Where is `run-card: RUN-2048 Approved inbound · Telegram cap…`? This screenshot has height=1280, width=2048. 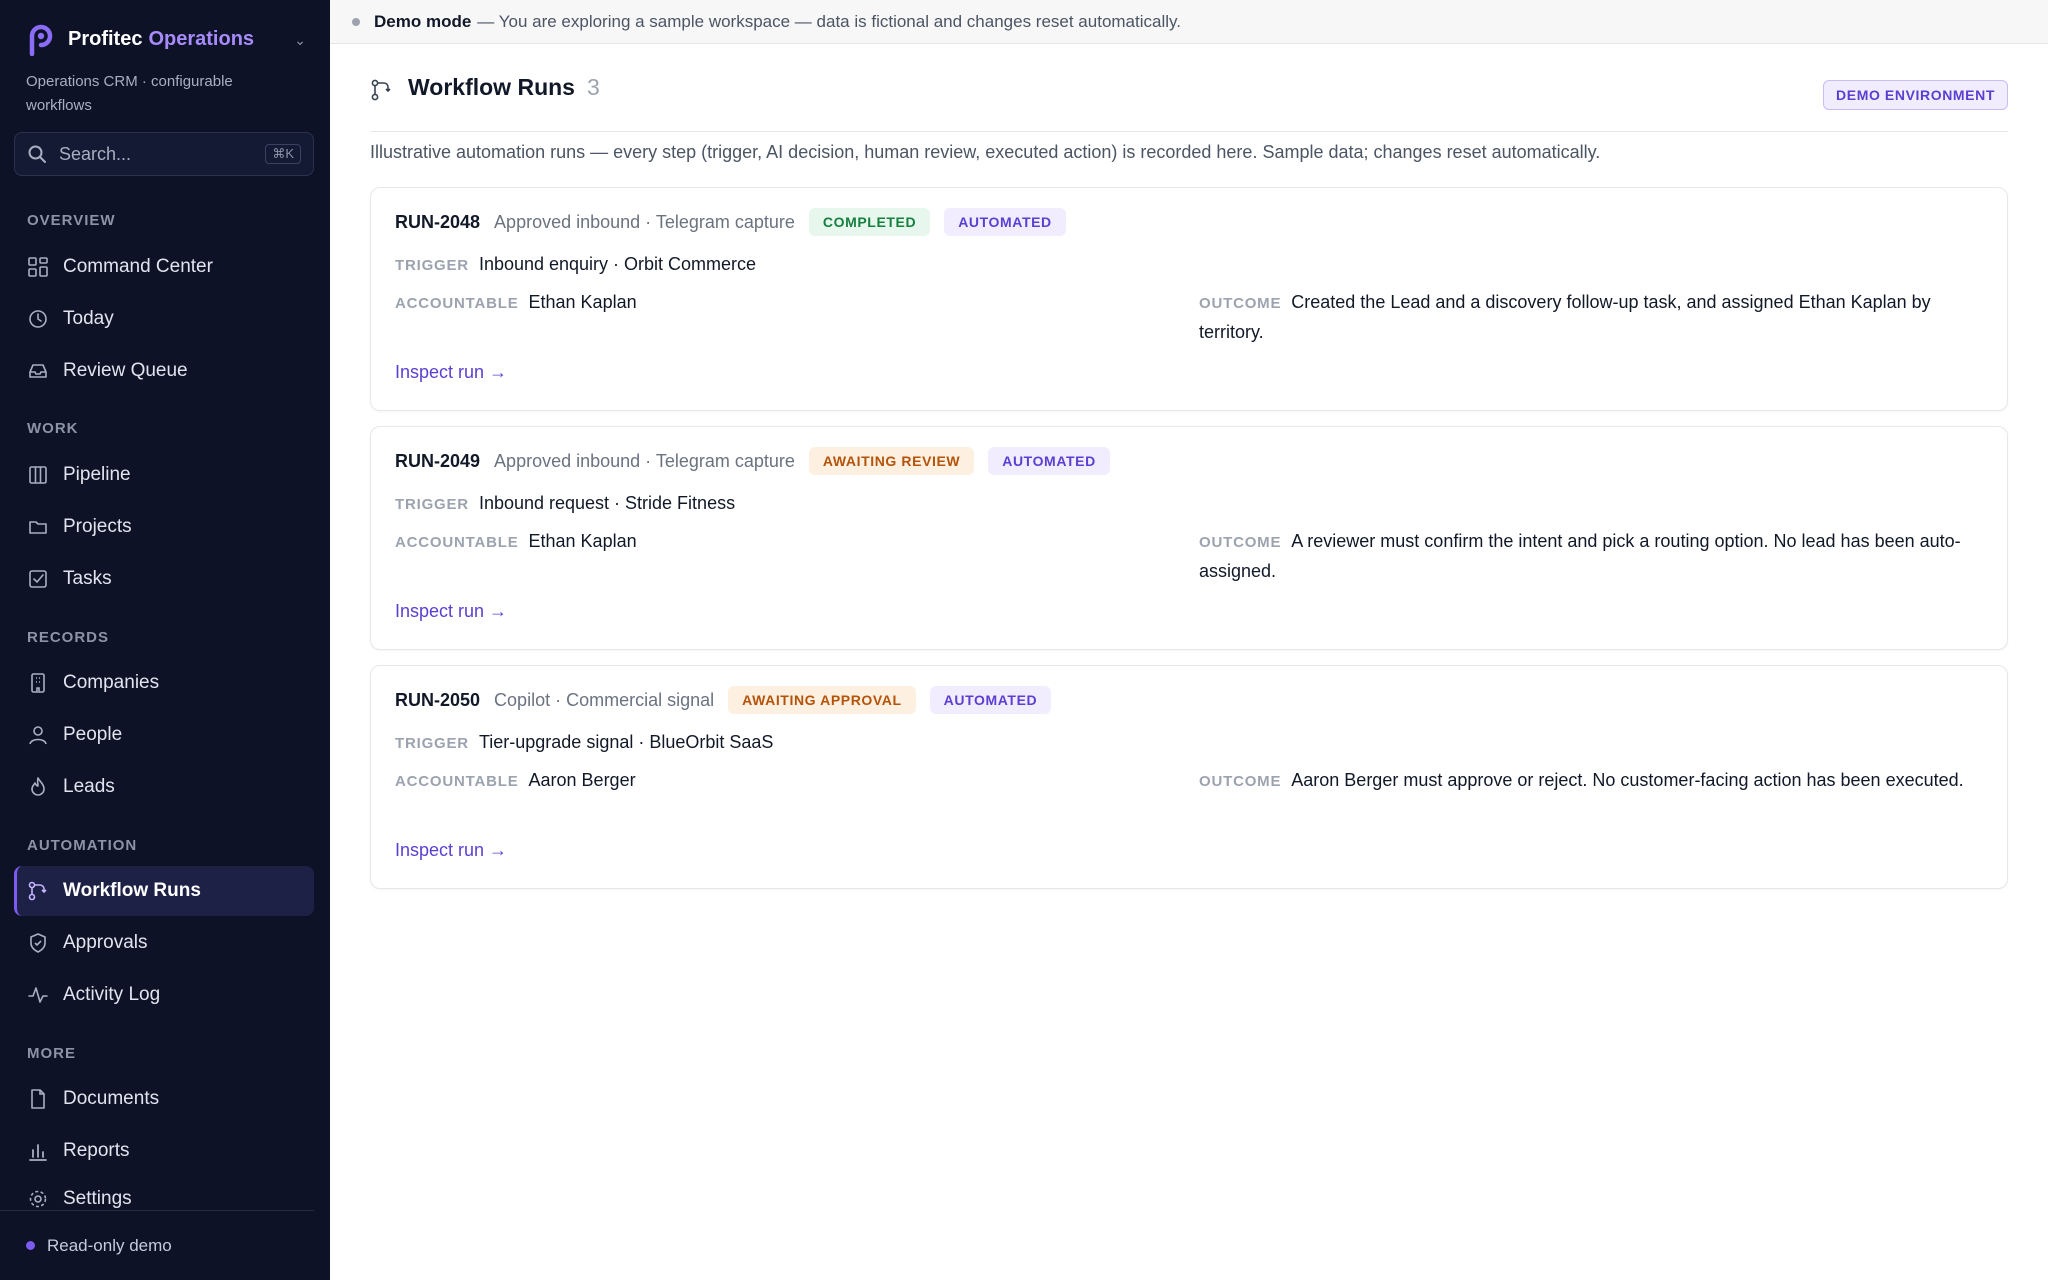 run-card: RUN-2048 Approved inbound · Telegram cap… is located at coordinates (1189, 299).